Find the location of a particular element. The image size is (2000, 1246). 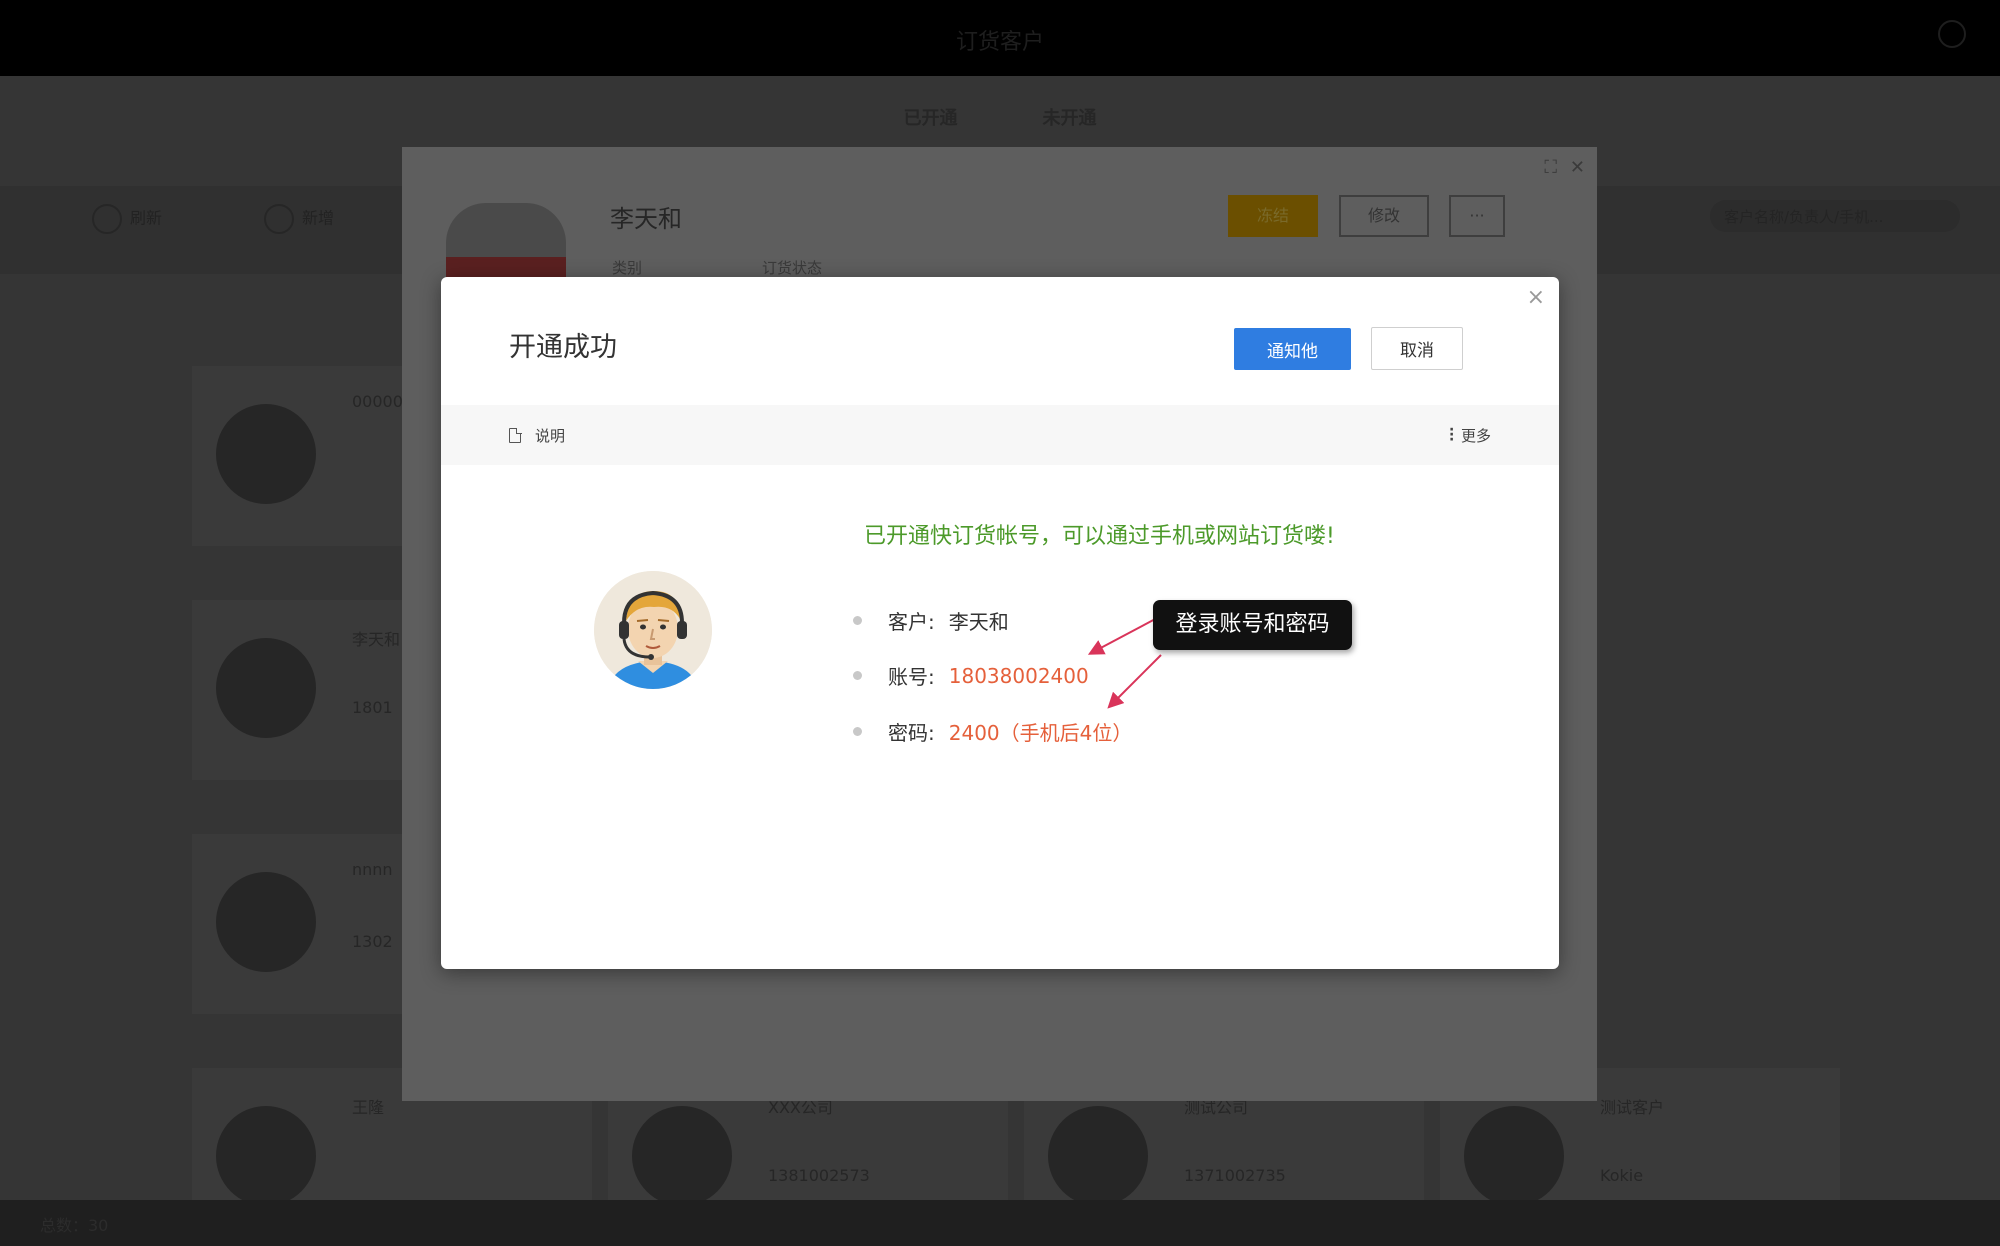

card-title: 测试客户 is located at coordinates (1632, 1107).